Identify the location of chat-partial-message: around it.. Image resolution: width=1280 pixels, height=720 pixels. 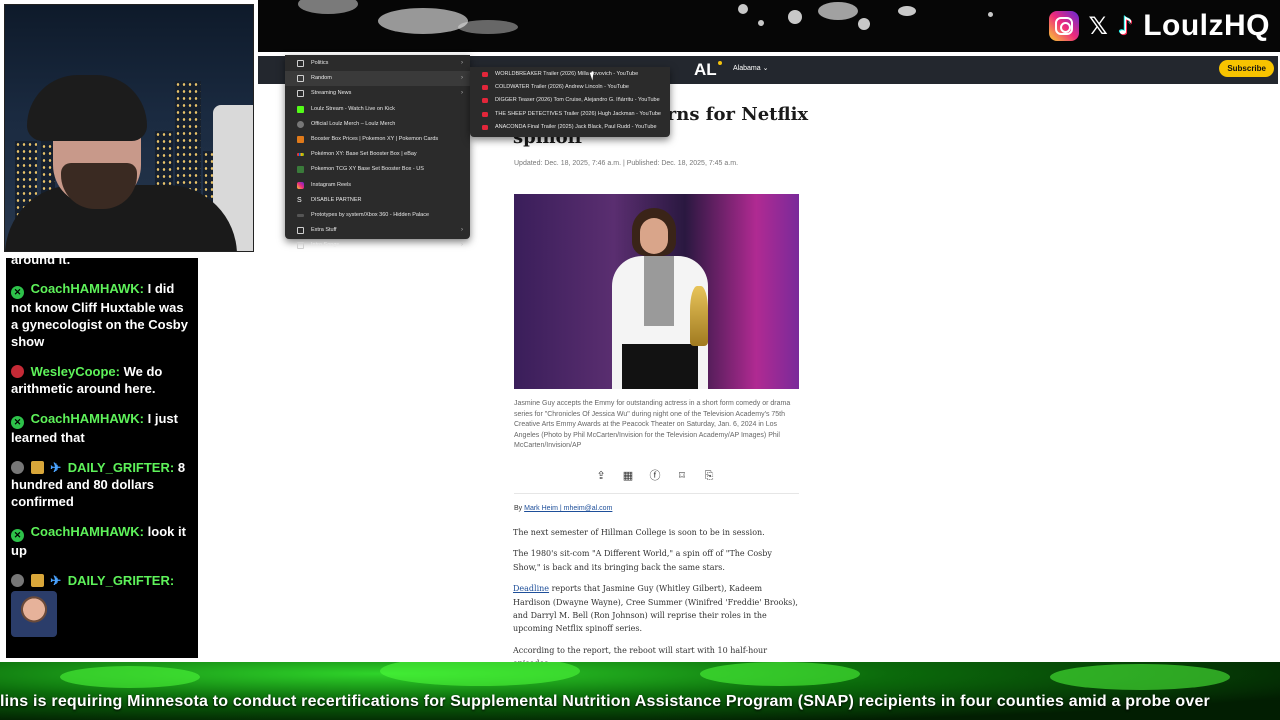
(41, 261).